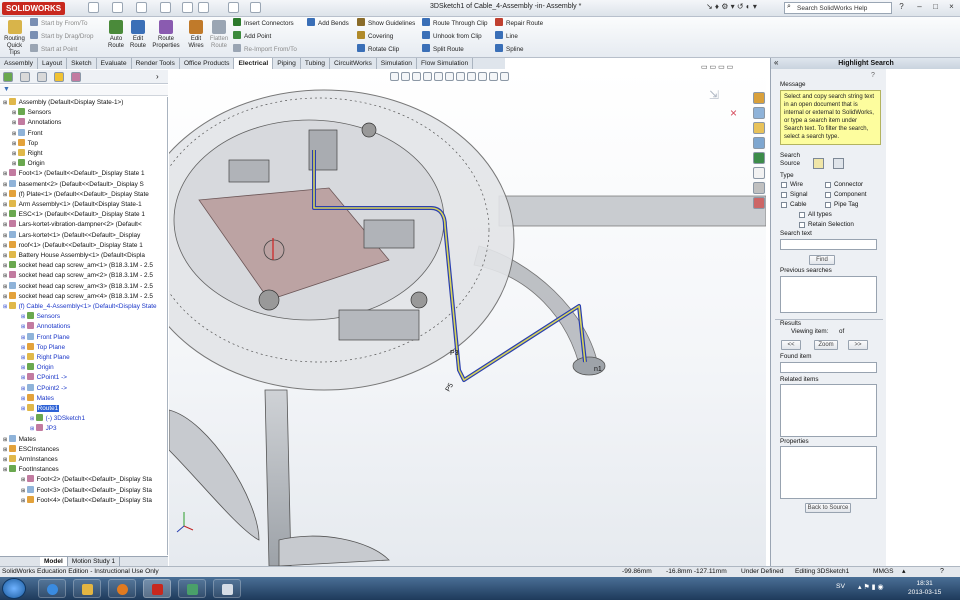 The height and width of the screenshot is (600, 960). I want to click on previous-view-icon, so click(416, 76).